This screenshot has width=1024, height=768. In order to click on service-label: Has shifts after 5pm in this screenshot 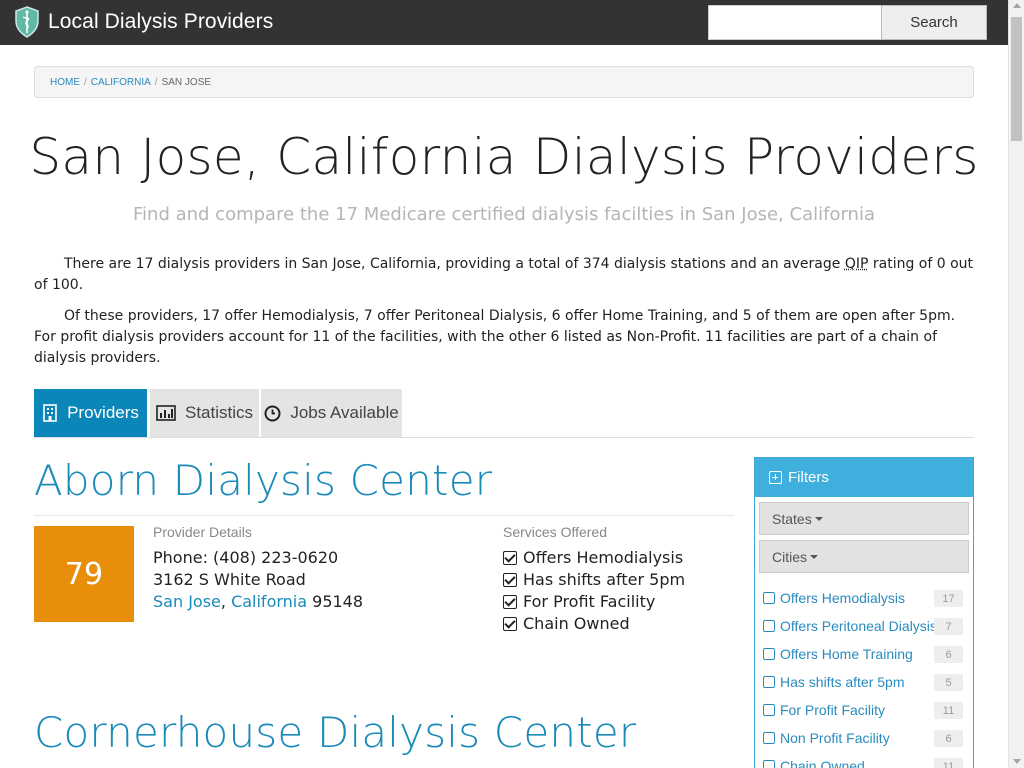, I will do `click(604, 579)`.